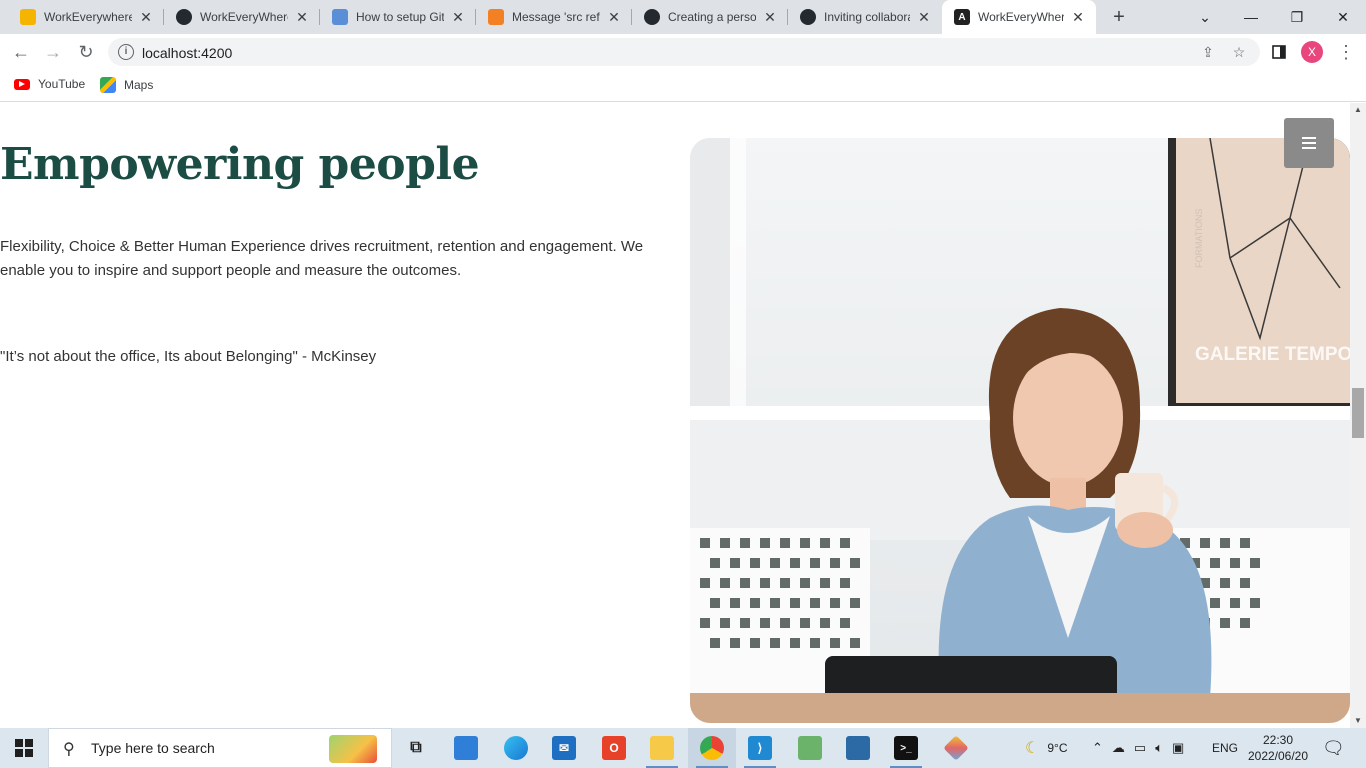  Describe the element at coordinates (1343, 17) in the screenshot. I see `close-window-button: ✕` at that location.